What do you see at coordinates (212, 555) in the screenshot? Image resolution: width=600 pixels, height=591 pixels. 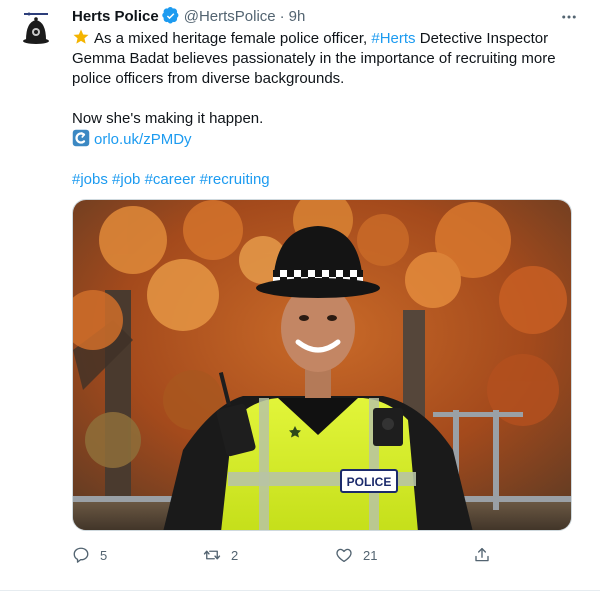 I see `retweet-icon` at bounding box center [212, 555].